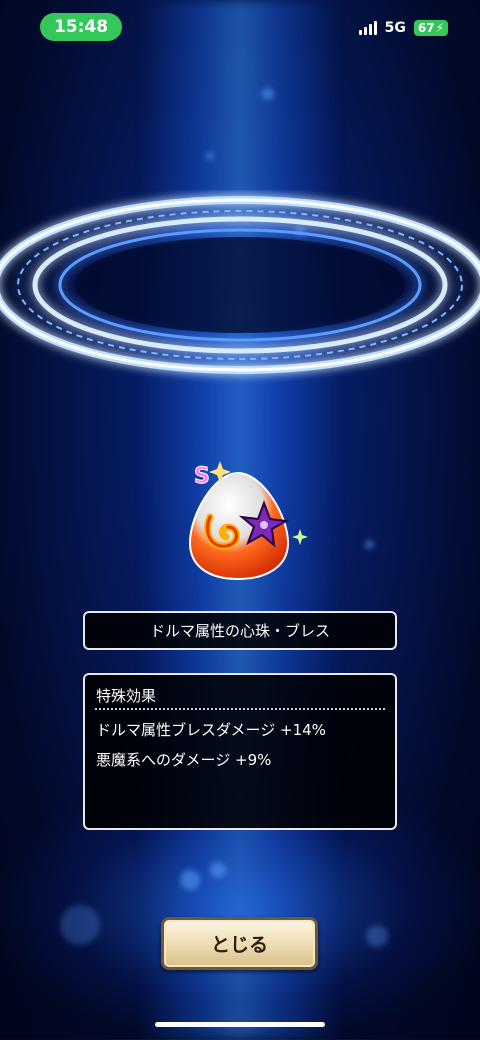  I want to click on status-indicators: 5G 67 ⚡, so click(403, 28).